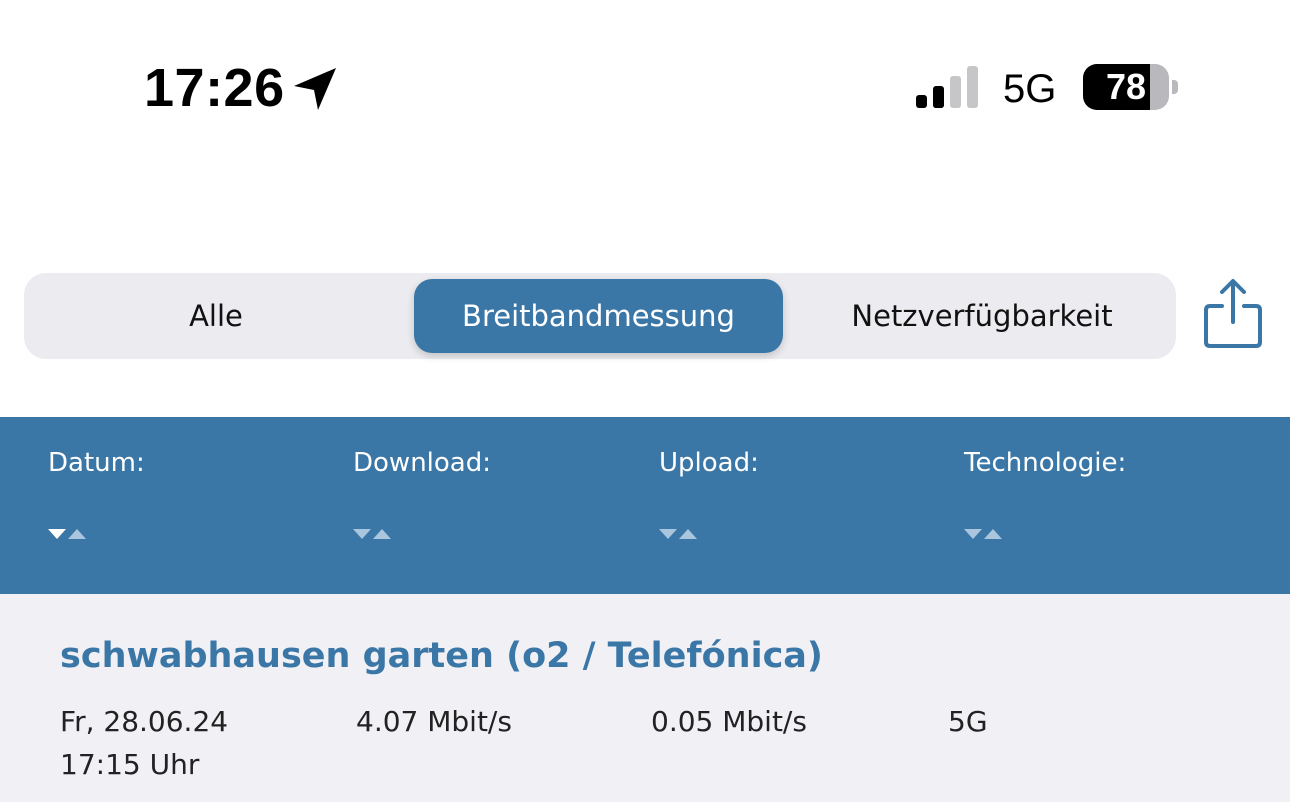 The image size is (1290, 802). Describe the element at coordinates (1030, 89) in the screenshot. I see `network-type-label: 5G` at that location.